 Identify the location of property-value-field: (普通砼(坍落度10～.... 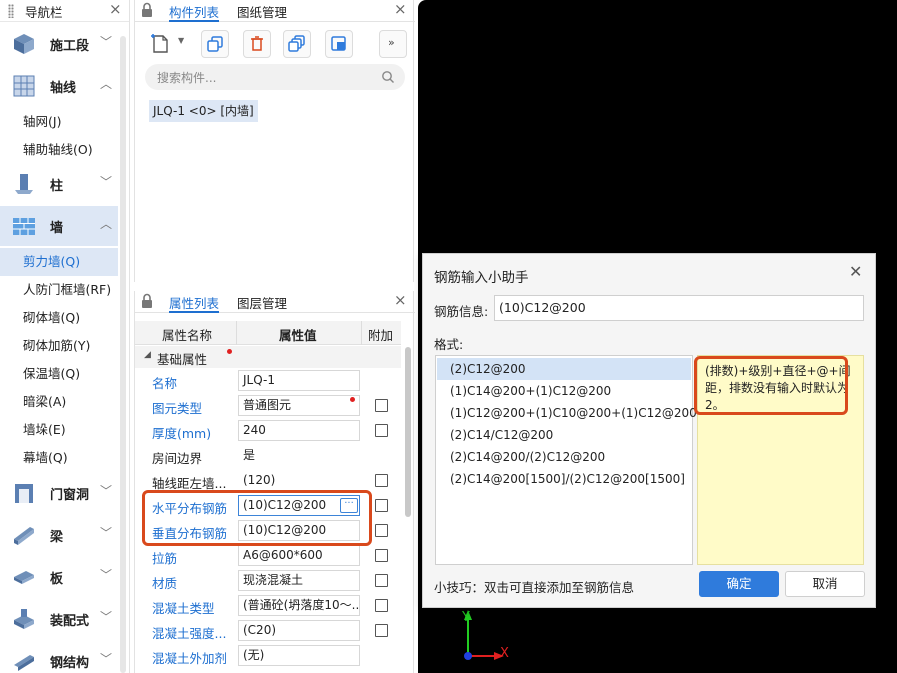
(299, 605).